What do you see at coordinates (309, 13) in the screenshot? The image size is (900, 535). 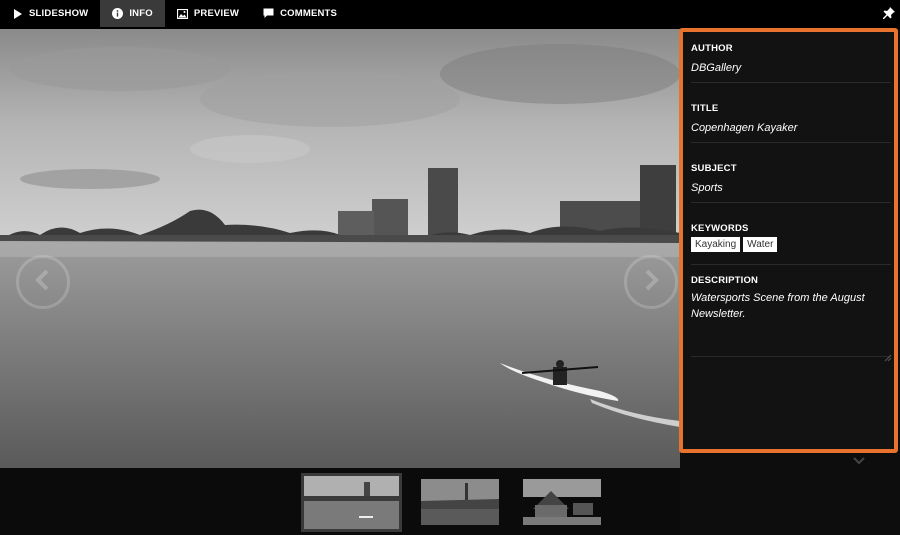 I see `tab-comments-label: COMMENTS` at bounding box center [309, 13].